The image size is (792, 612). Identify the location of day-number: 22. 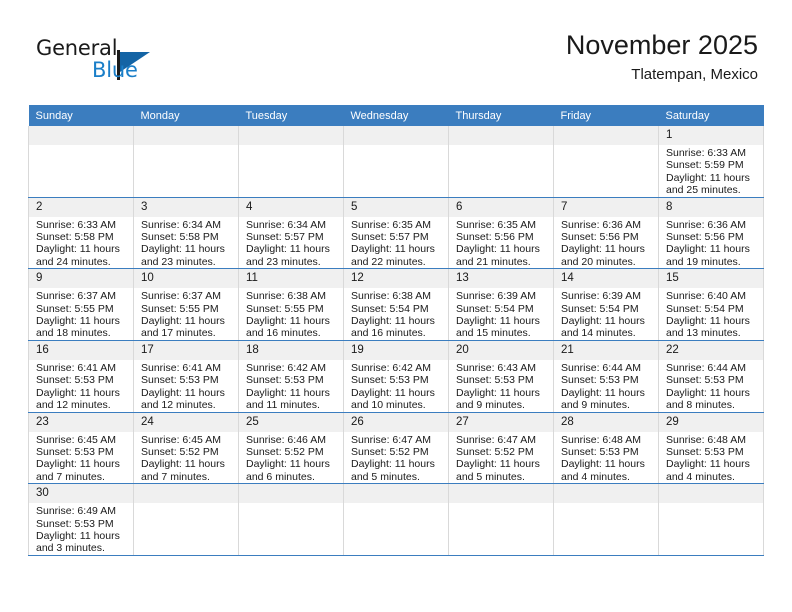
(711, 350).